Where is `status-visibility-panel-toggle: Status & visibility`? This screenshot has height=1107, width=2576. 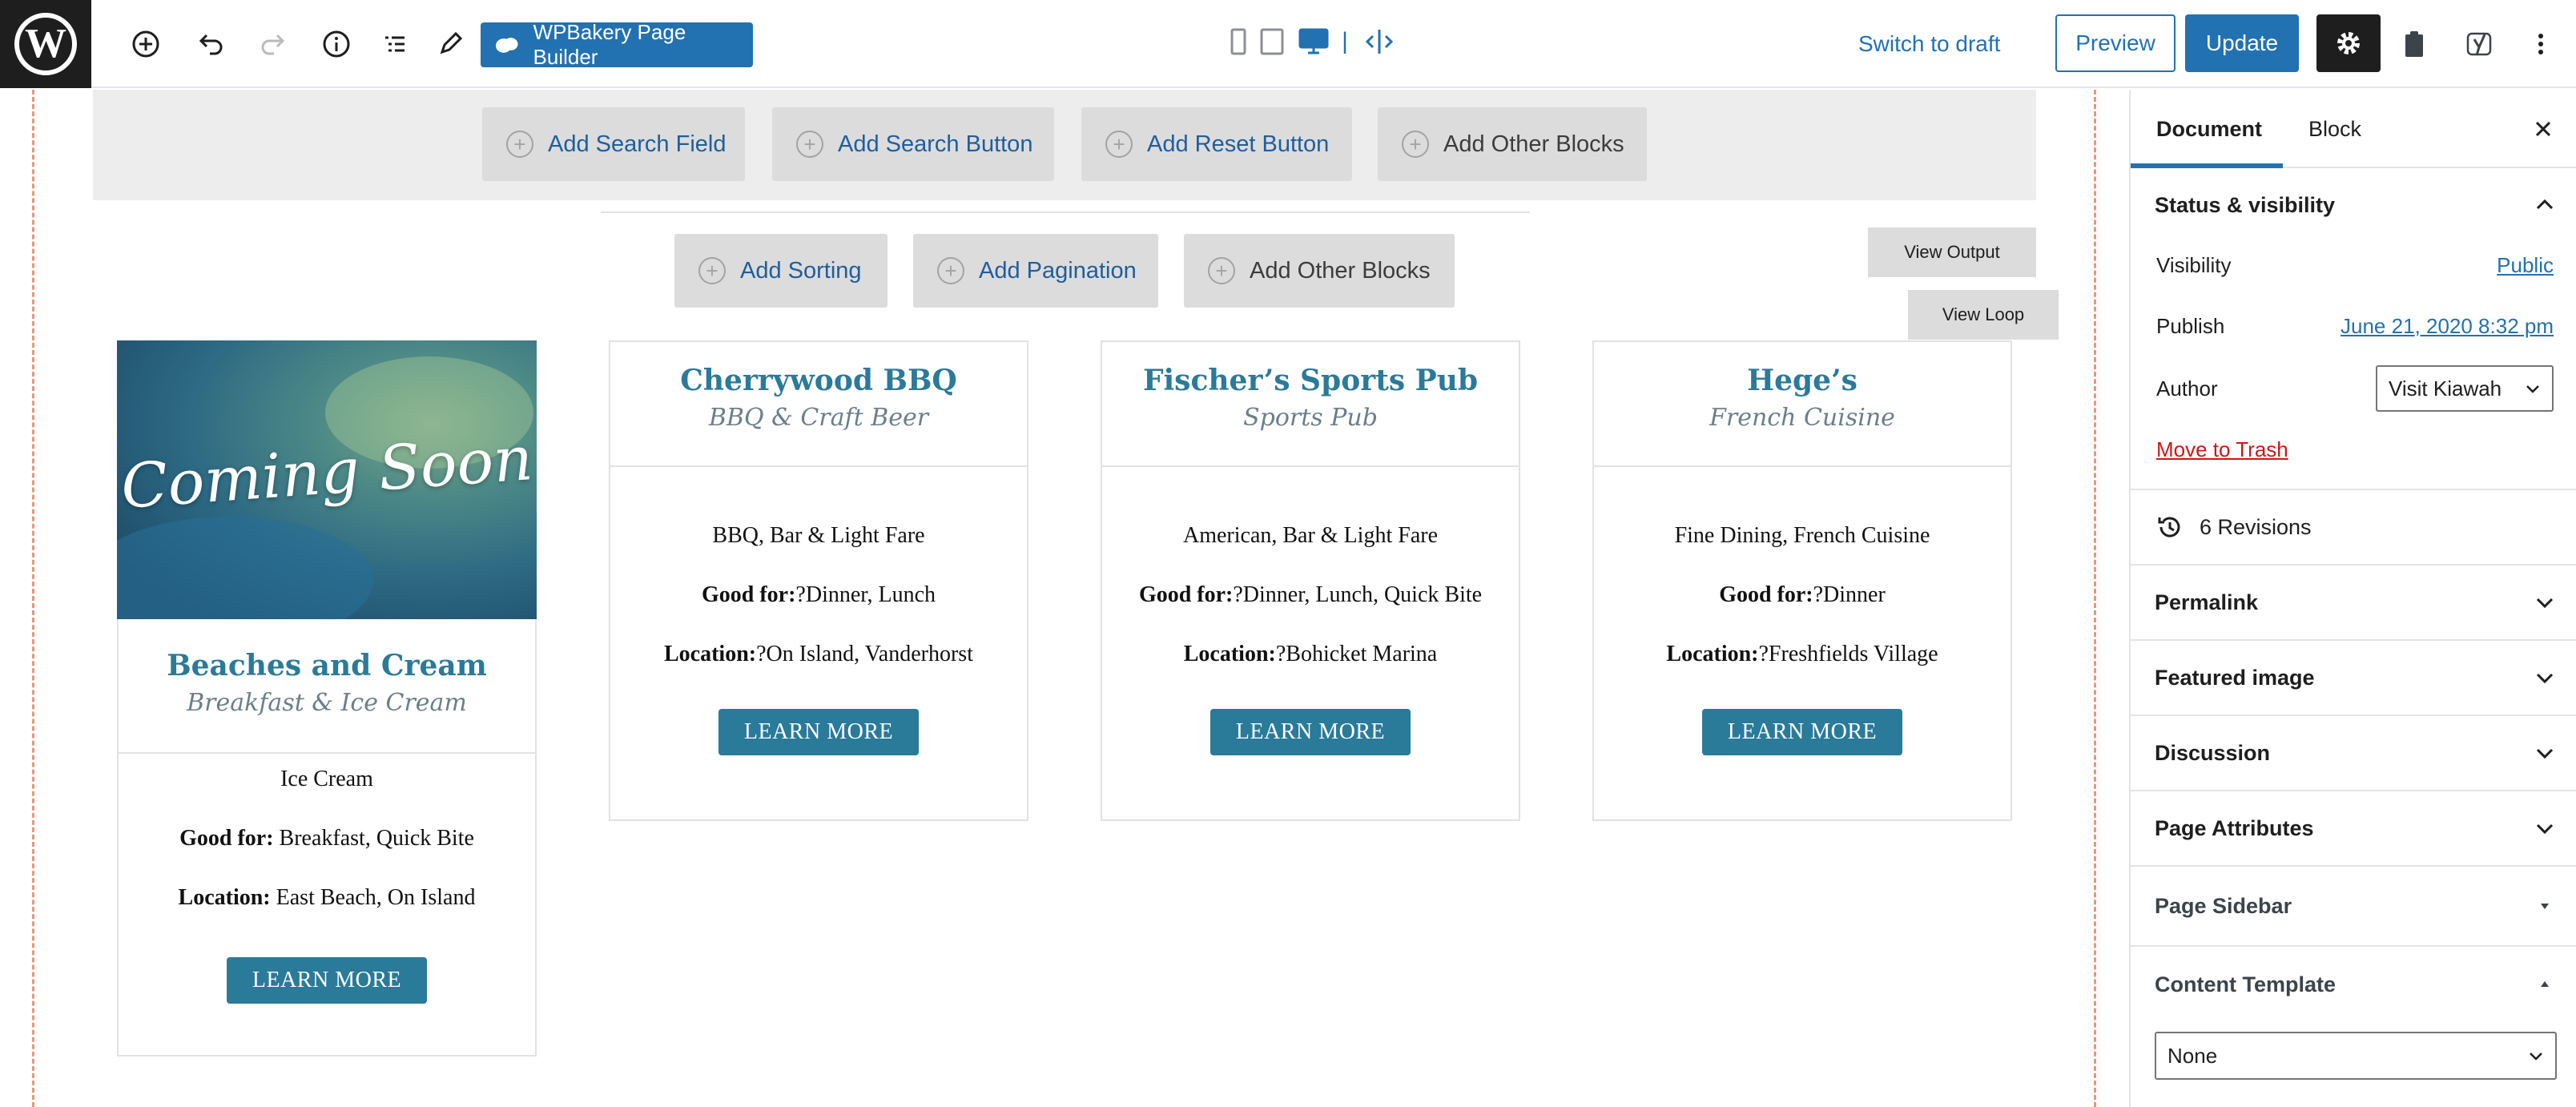 status-visibility-panel-toggle: Status & visibility is located at coordinates (2354, 205).